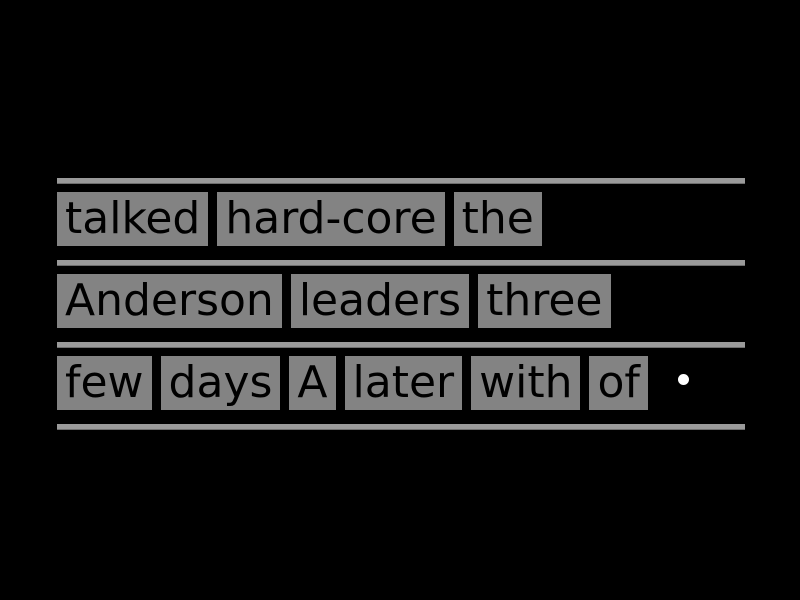  I want to click on word-tile: three, so click(544, 301).